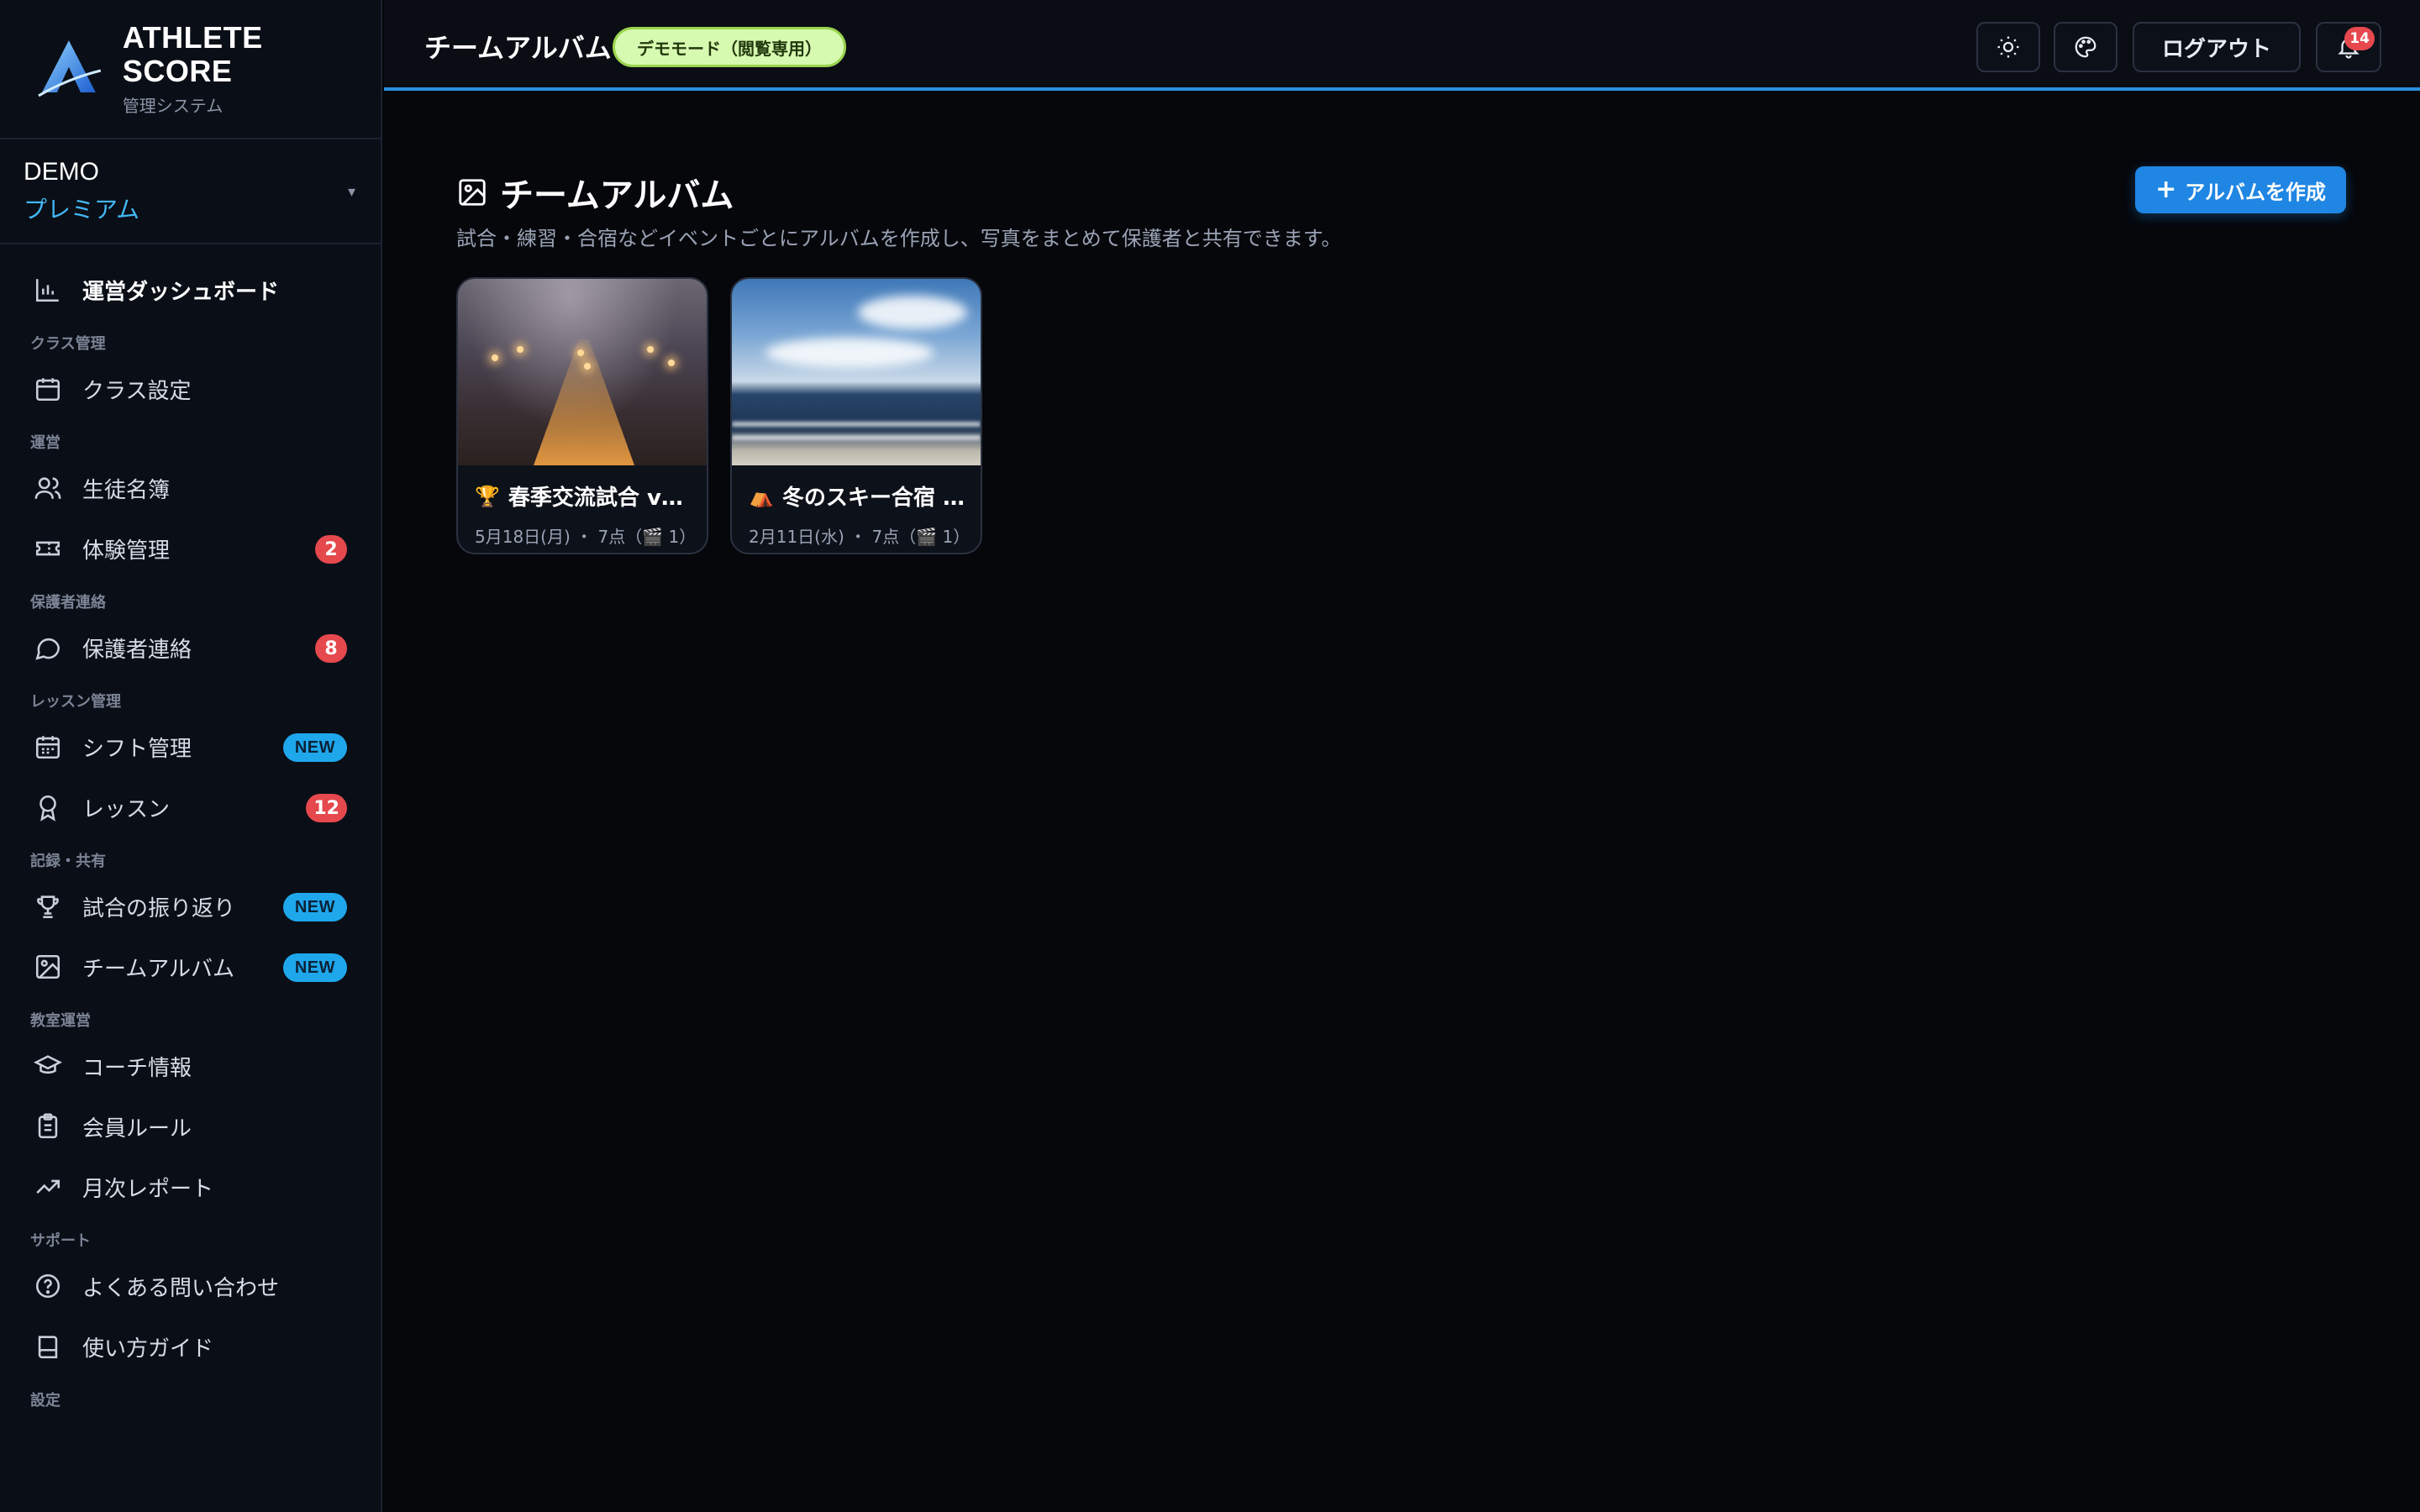  I want to click on album-card: 🏆 春季交流試合 v… 5月18日(月) ・ 7点（🎬 1）, so click(582, 415).